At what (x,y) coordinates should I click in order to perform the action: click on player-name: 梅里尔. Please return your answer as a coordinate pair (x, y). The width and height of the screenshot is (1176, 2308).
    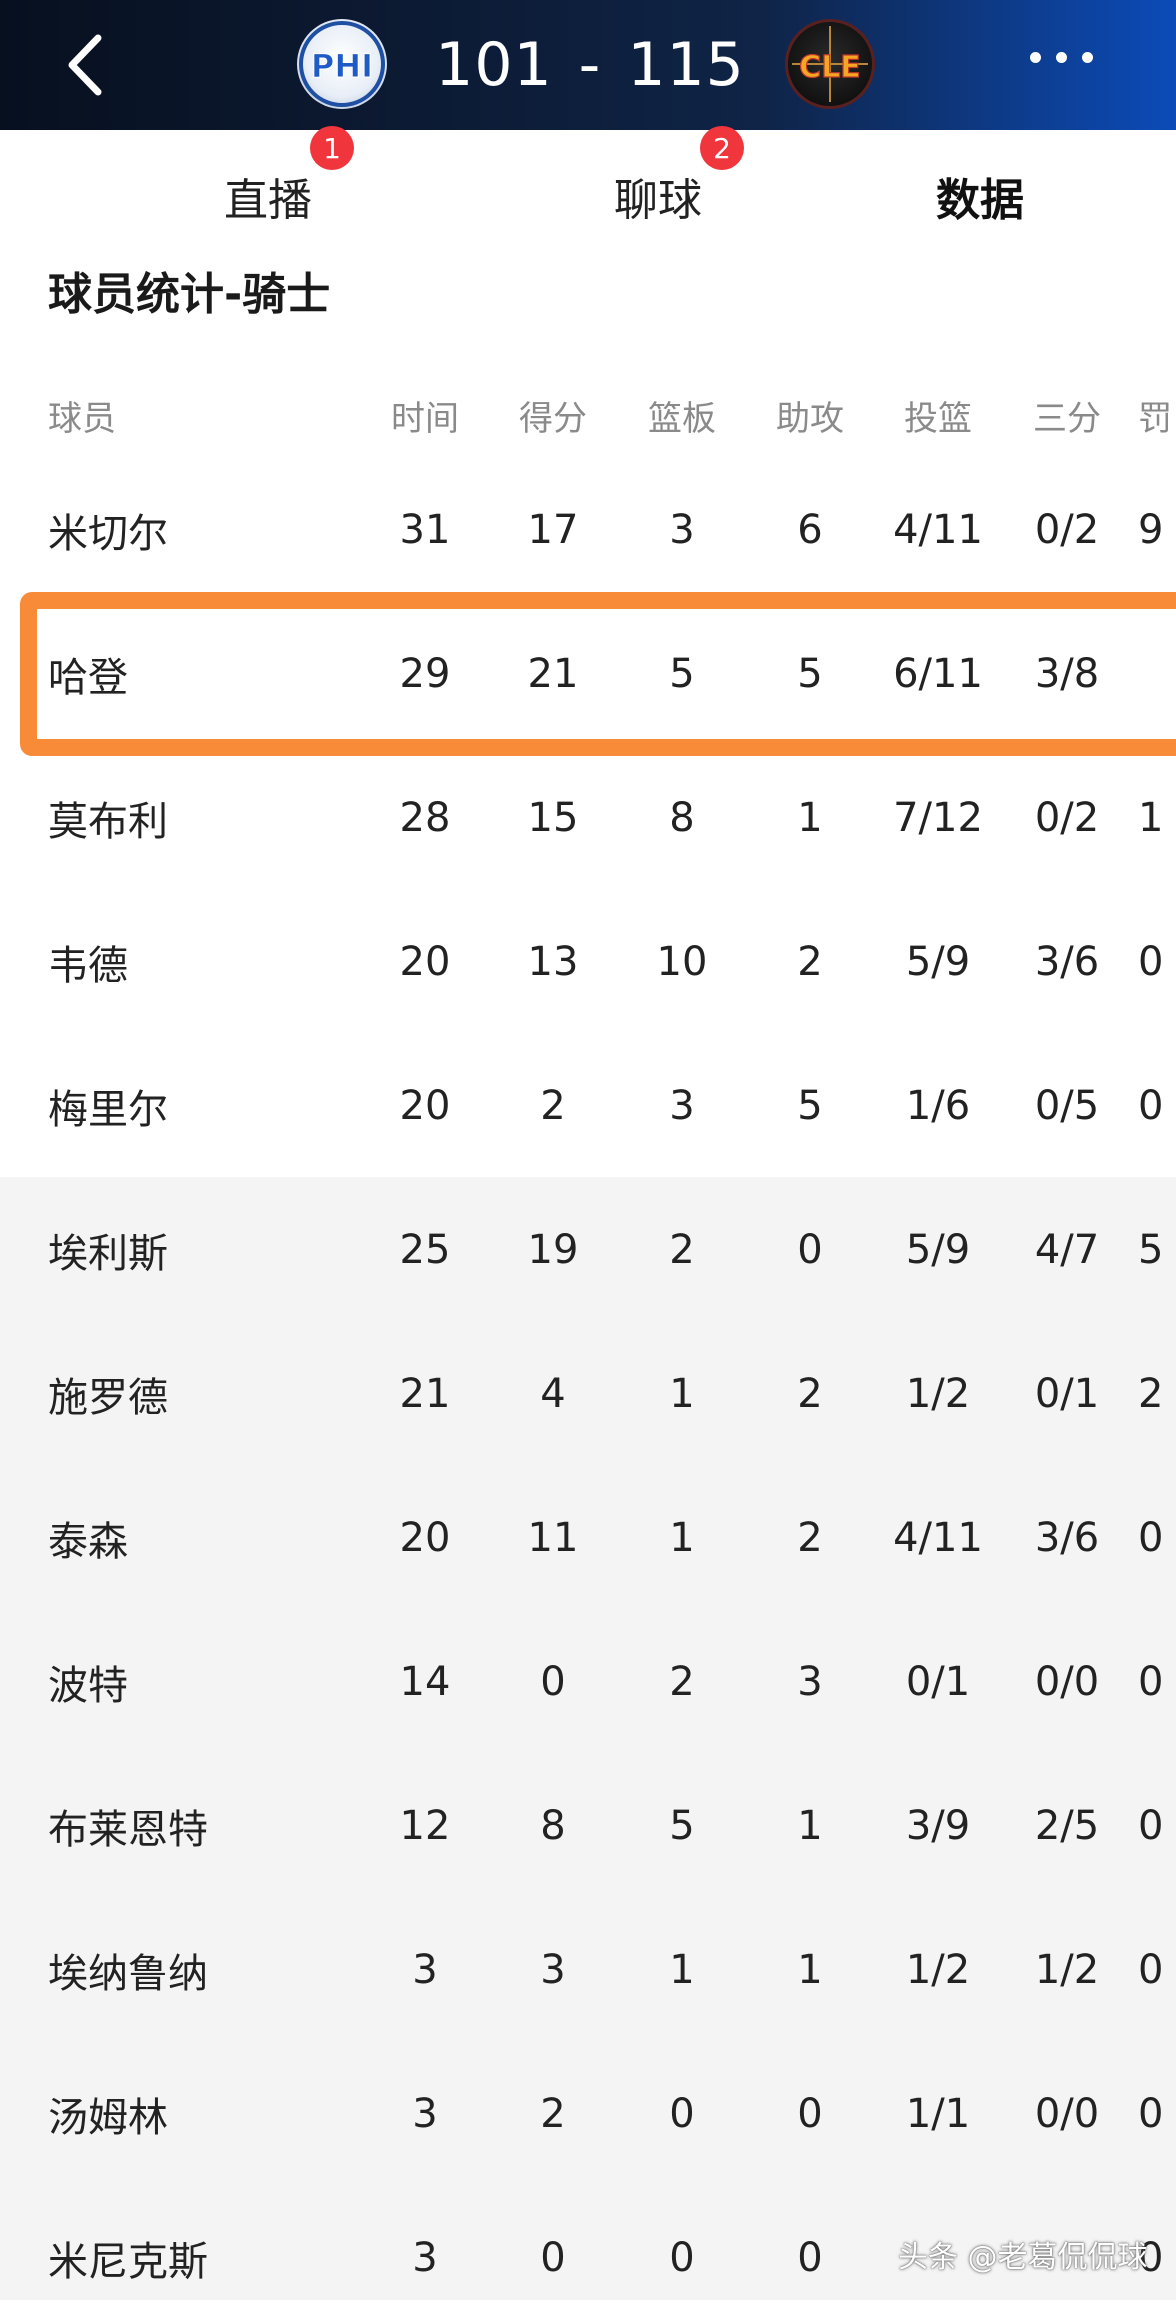
    Looking at the image, I should click on (108, 1110).